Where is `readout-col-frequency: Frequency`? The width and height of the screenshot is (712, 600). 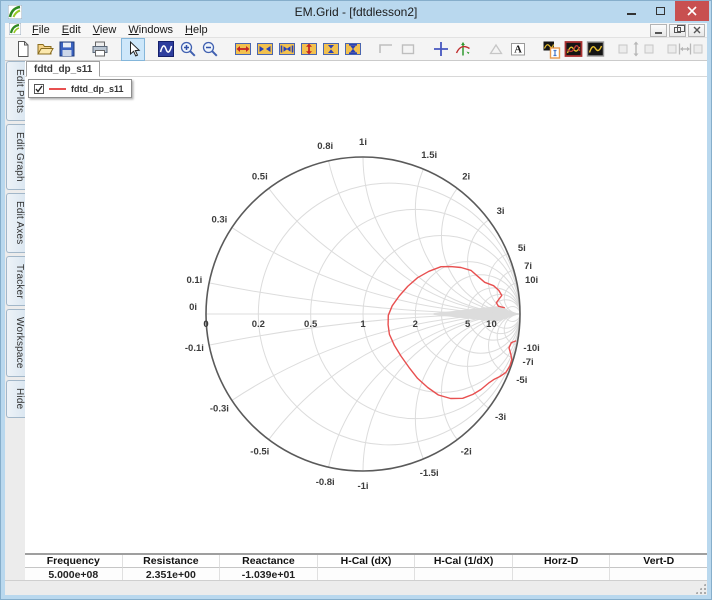
readout-col-frequency: Frequency is located at coordinates (74, 561).